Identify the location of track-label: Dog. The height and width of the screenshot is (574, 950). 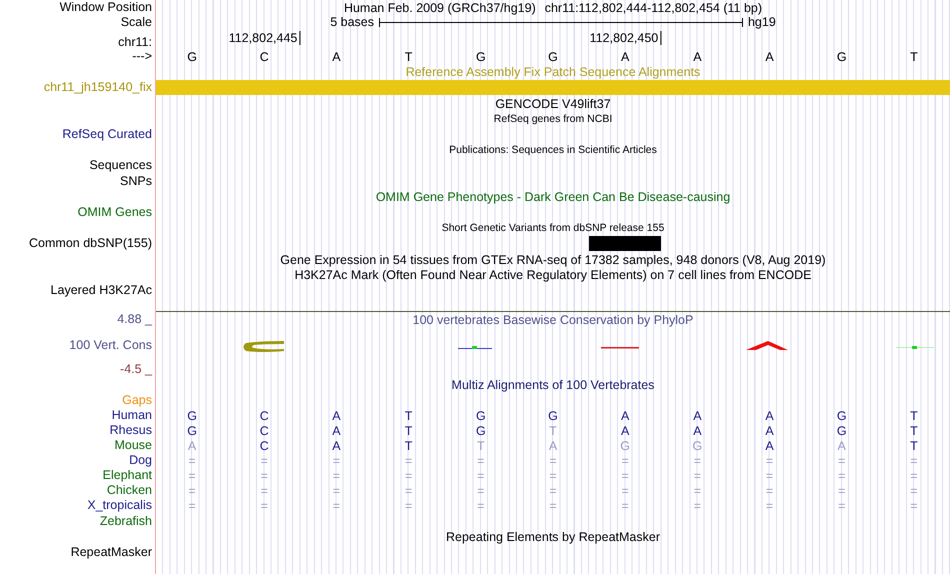
(140, 460).